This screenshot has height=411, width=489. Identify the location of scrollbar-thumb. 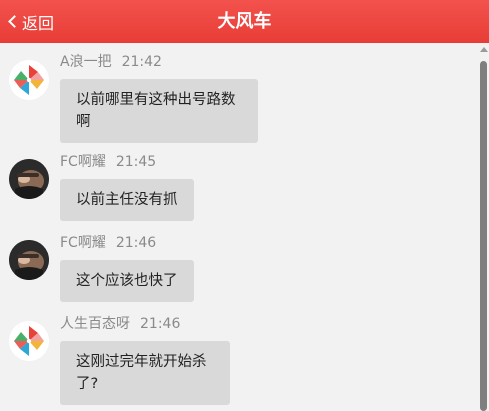
(483, 236).